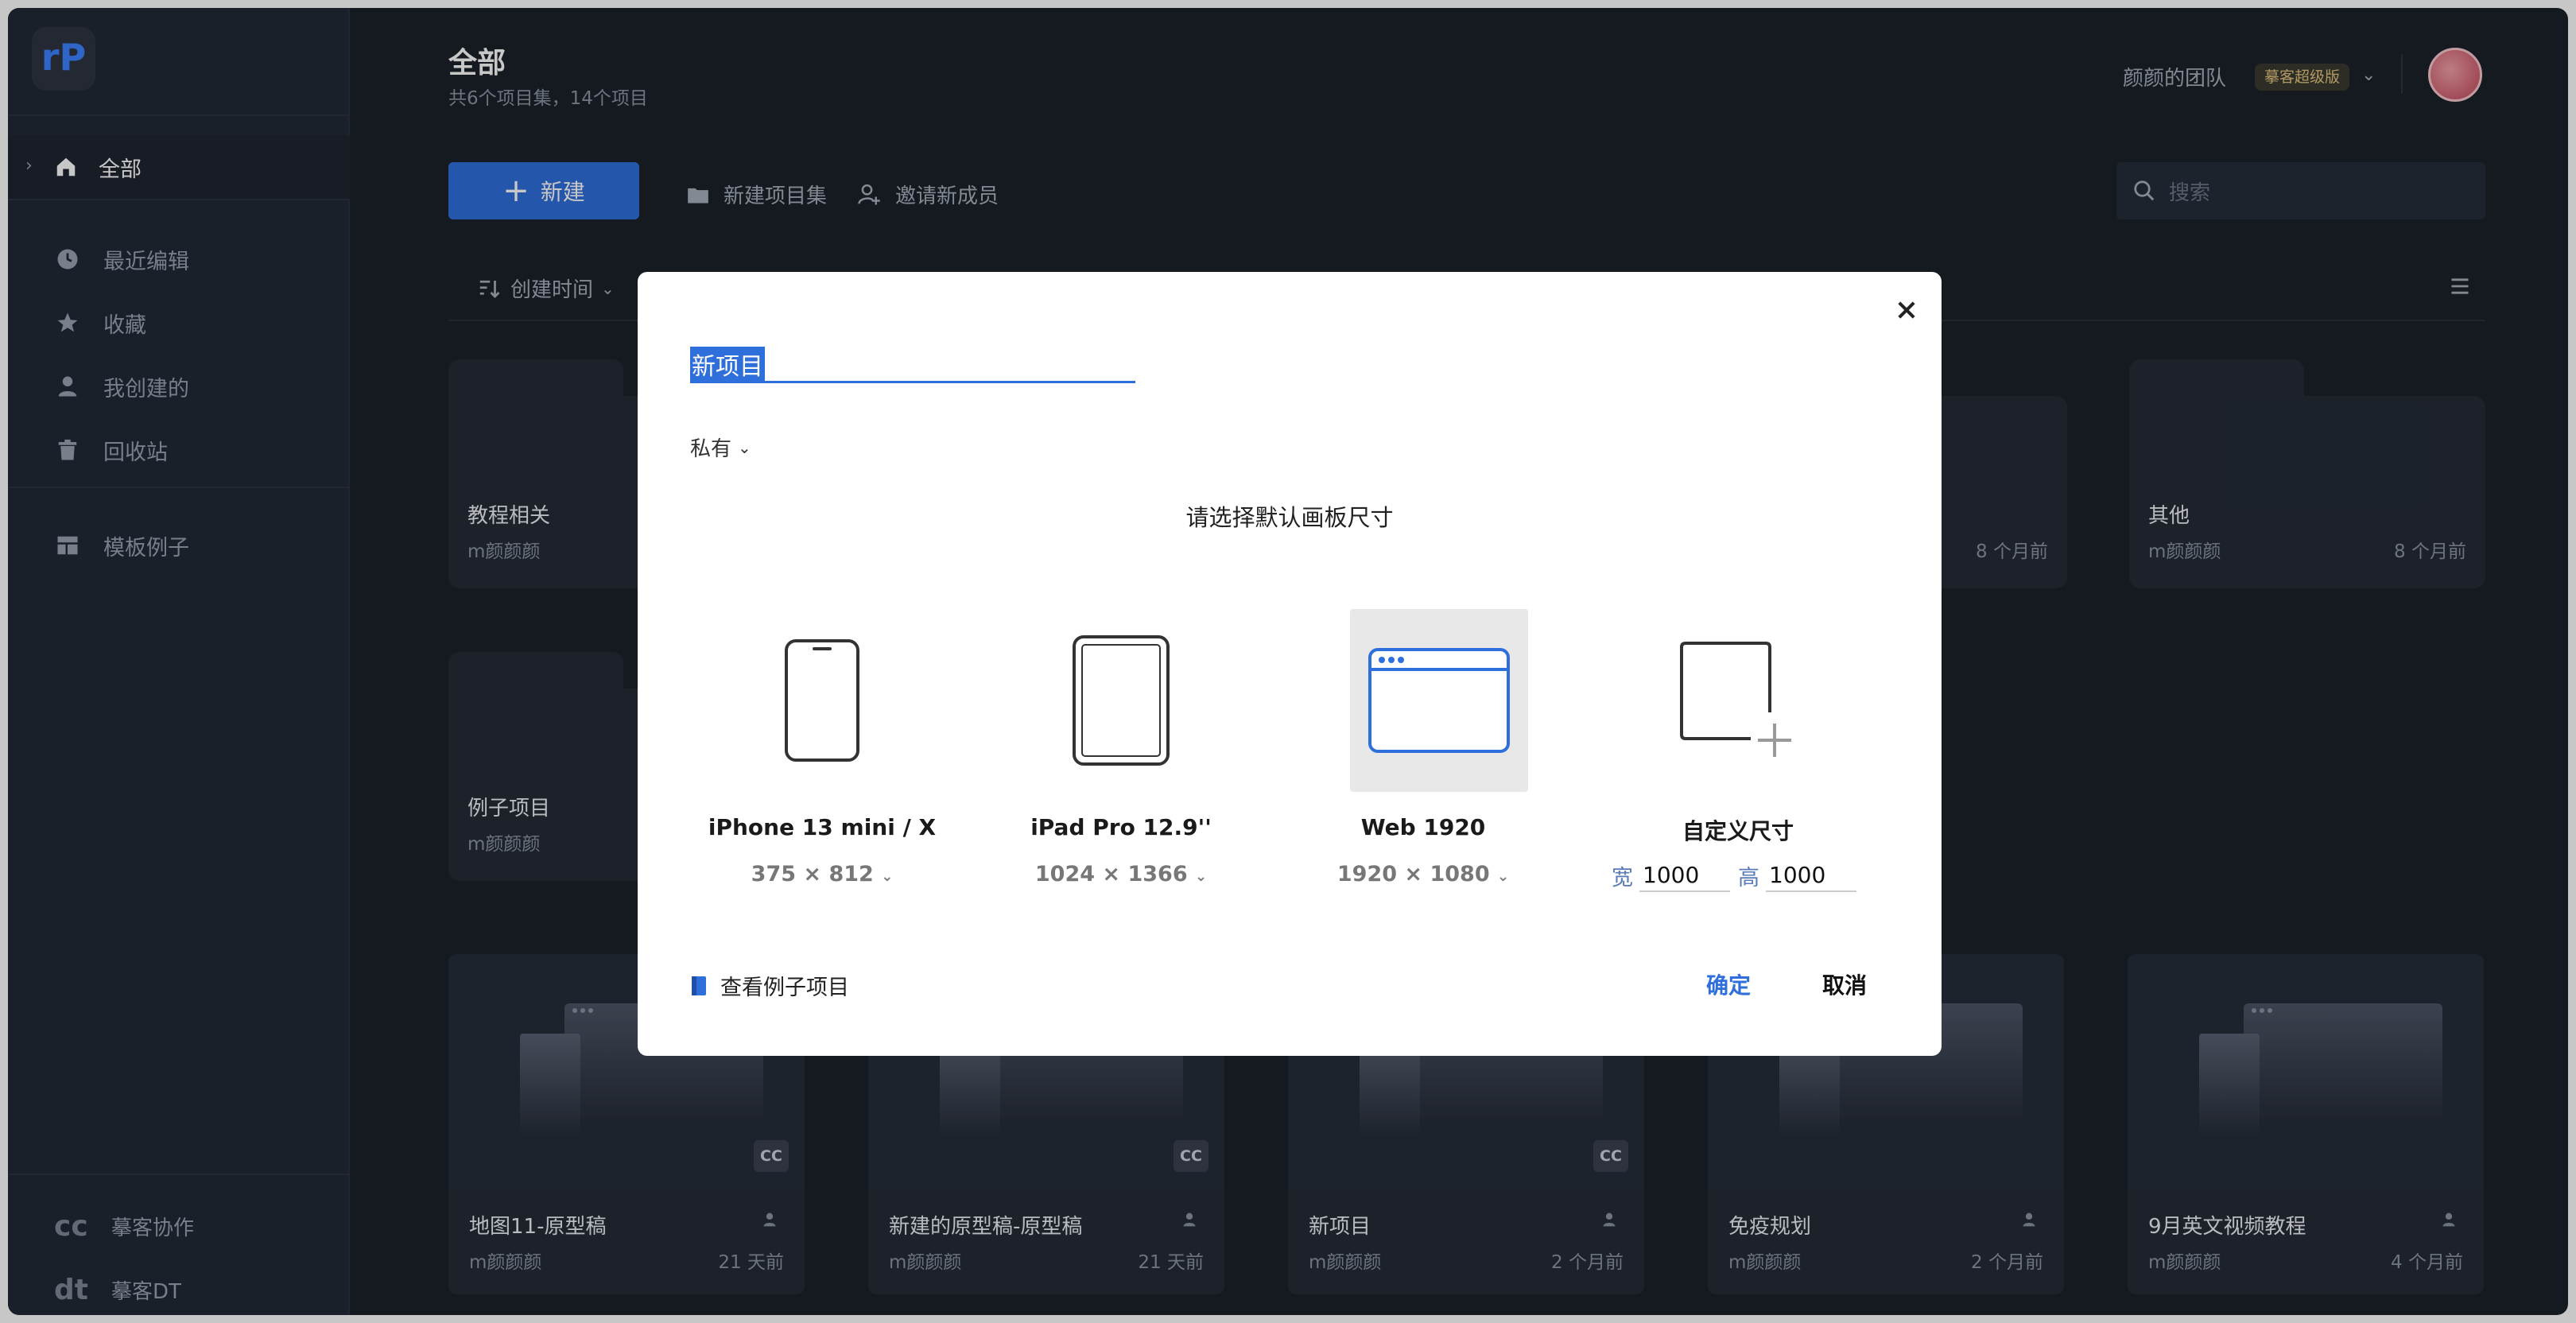  I want to click on privacy-dropdown: 私有 ⌄, so click(721, 448).